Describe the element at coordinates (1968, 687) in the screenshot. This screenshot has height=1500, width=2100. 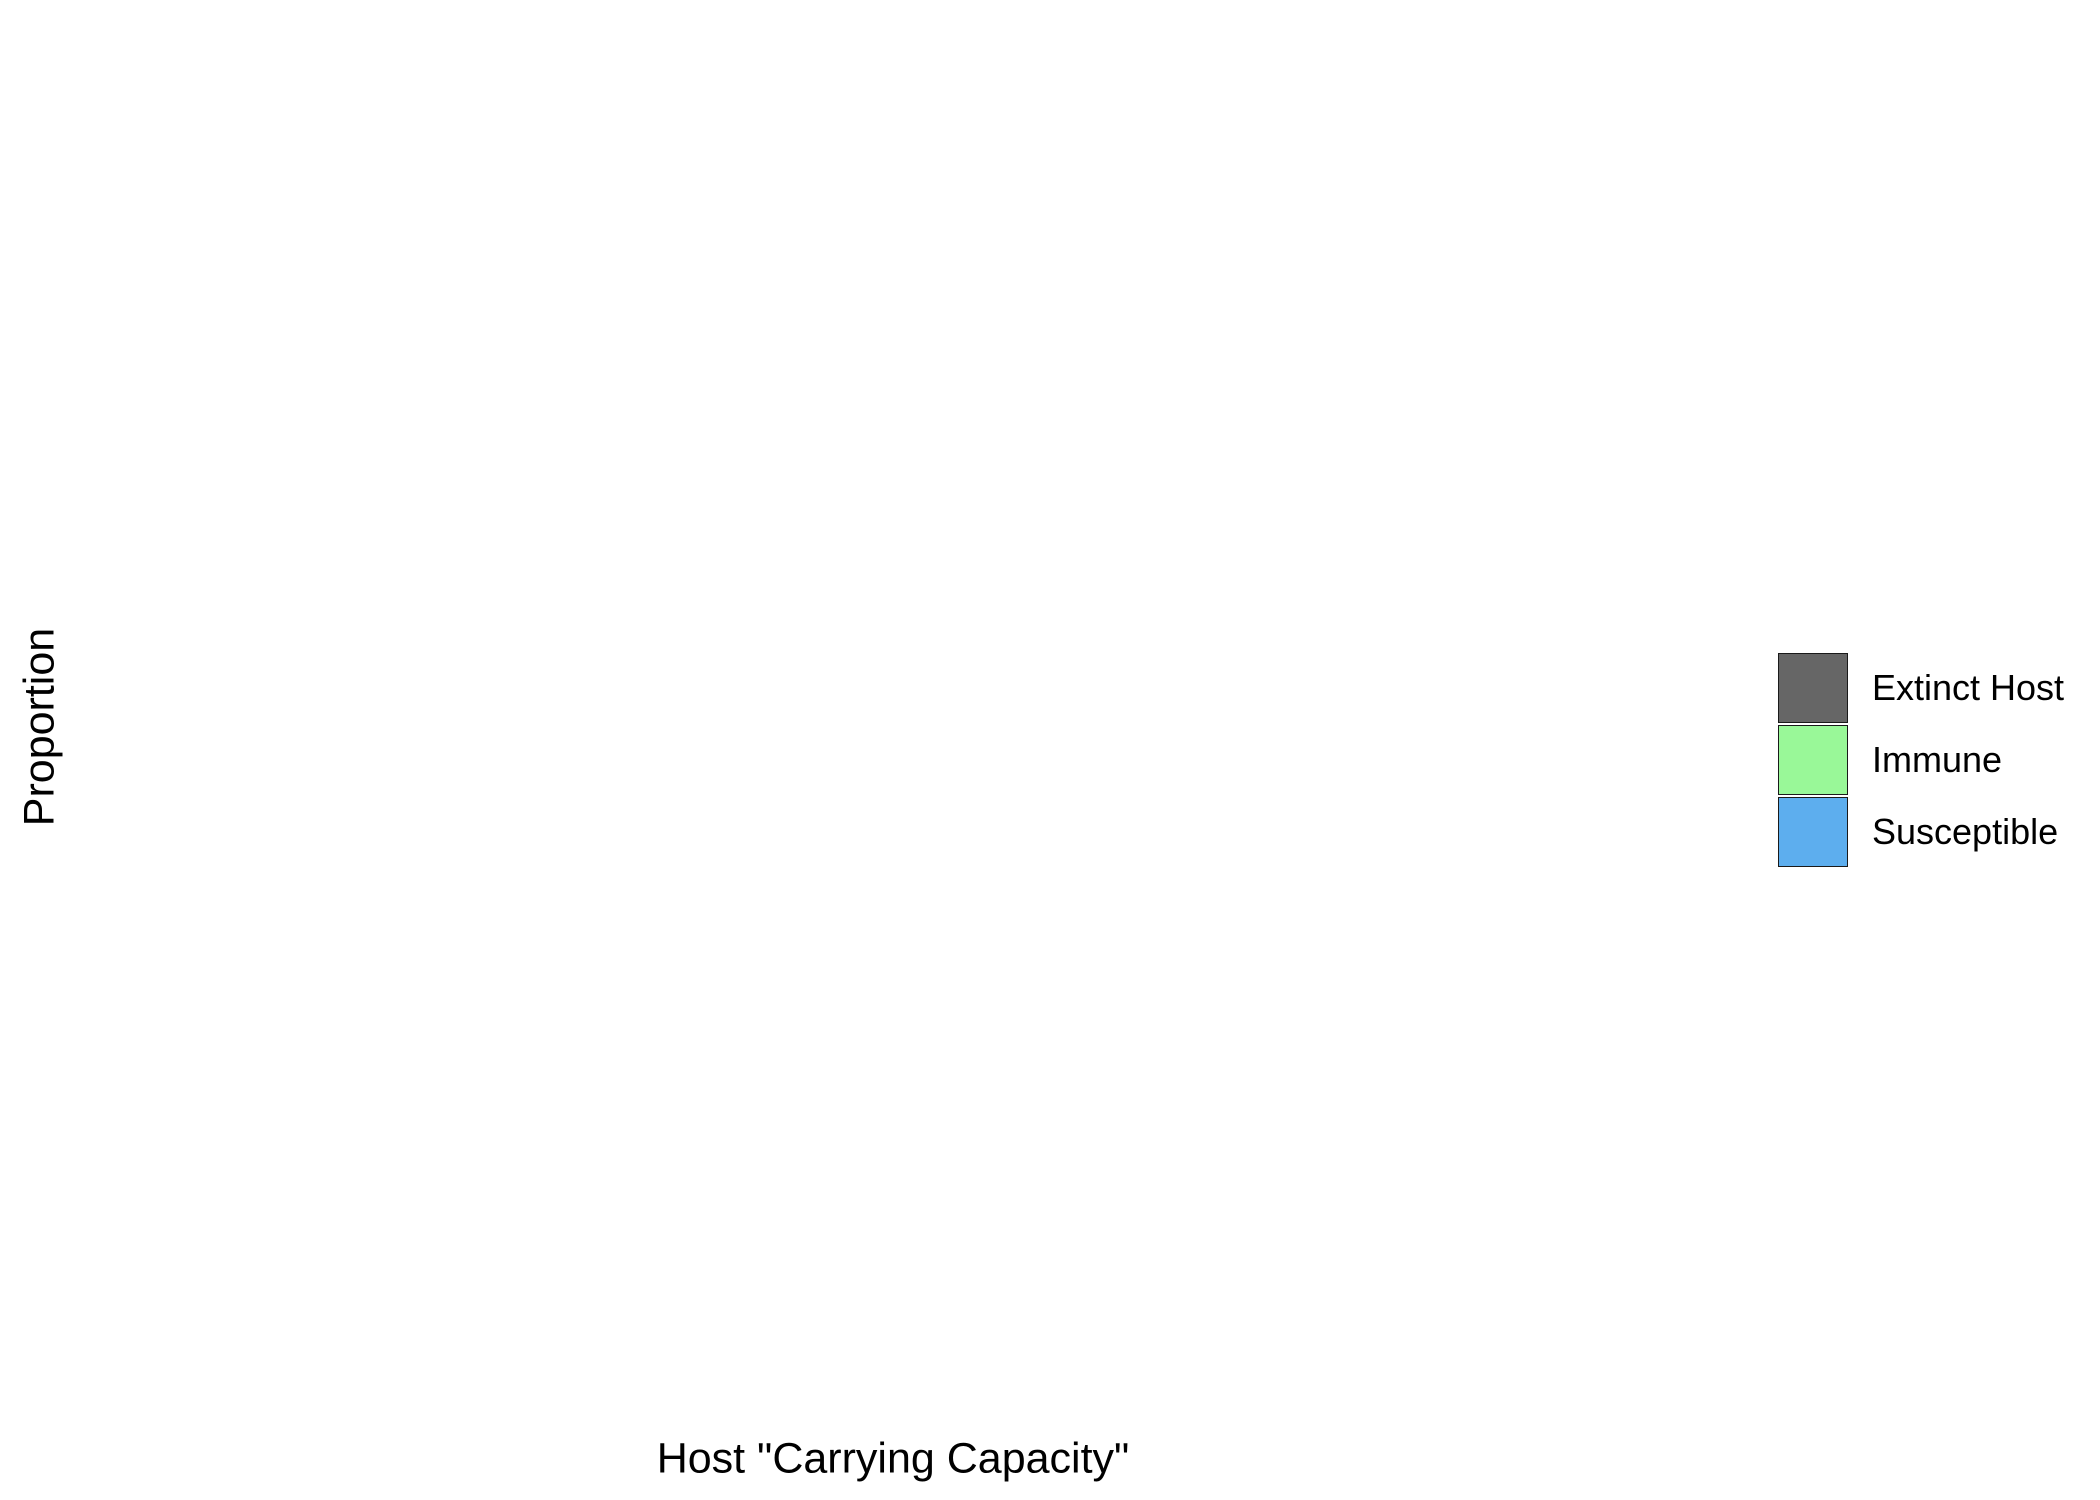
I see `legend-label-extinct-host: Extinct Host` at that location.